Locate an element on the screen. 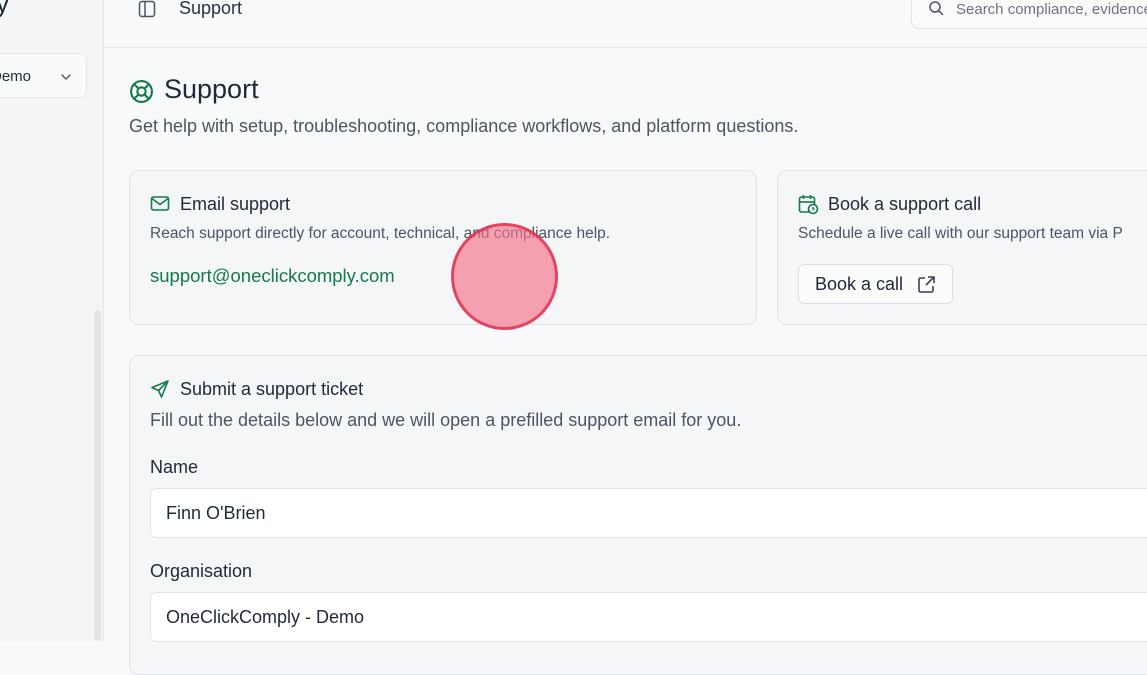 The height and width of the screenshot is (675, 1147). send-icon is located at coordinates (160, 391).